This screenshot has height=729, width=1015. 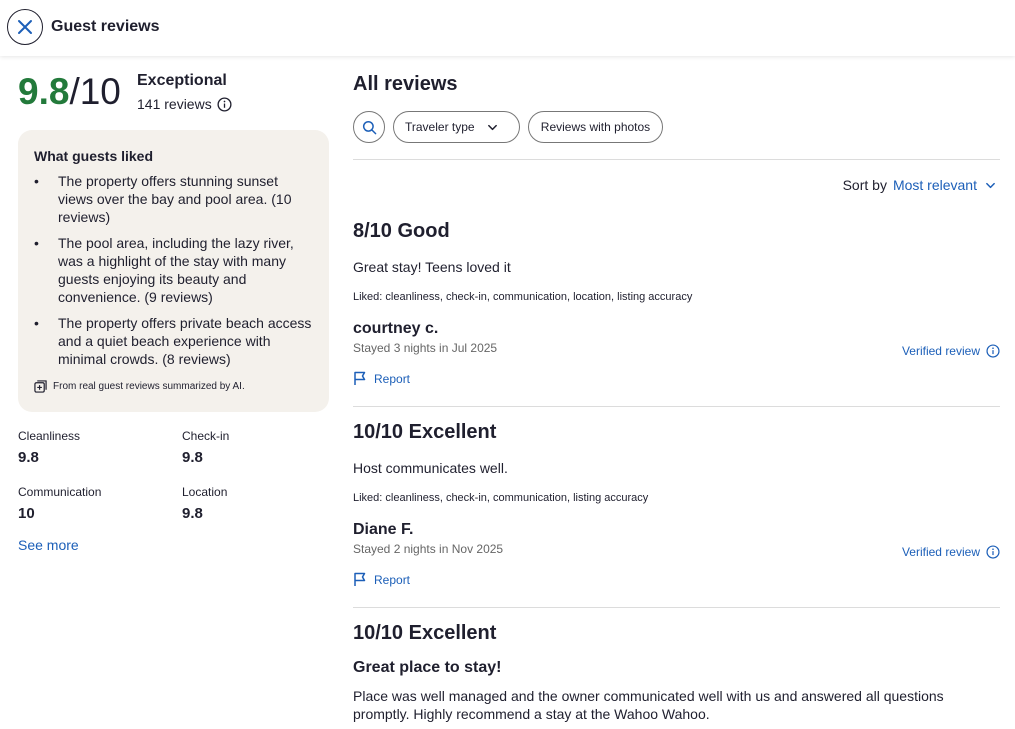 I want to click on review-title: Great place to stay!, so click(x=427, y=667).